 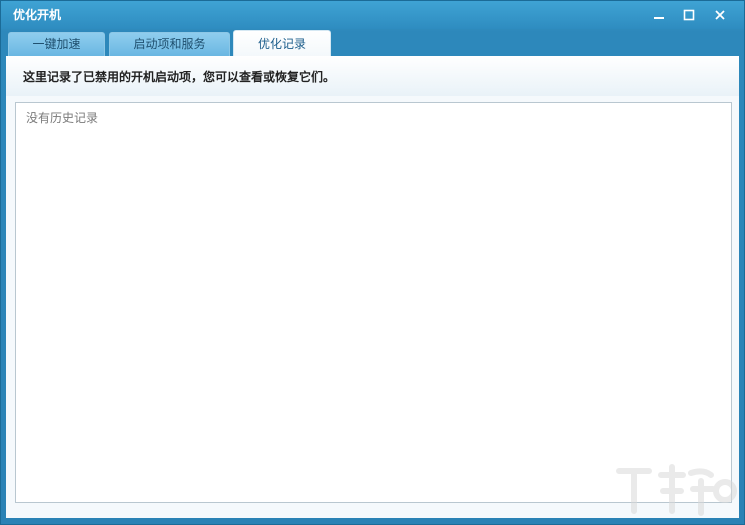 I want to click on window-title: 优化开机, so click(x=37, y=15).